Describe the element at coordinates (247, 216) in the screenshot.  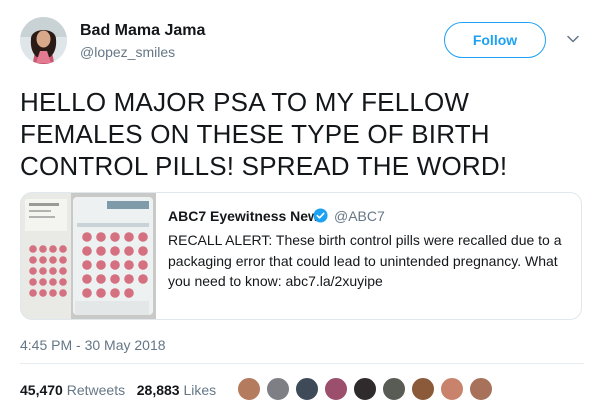
I see `quoted-author-name: ABC7 Eyewitness News` at that location.